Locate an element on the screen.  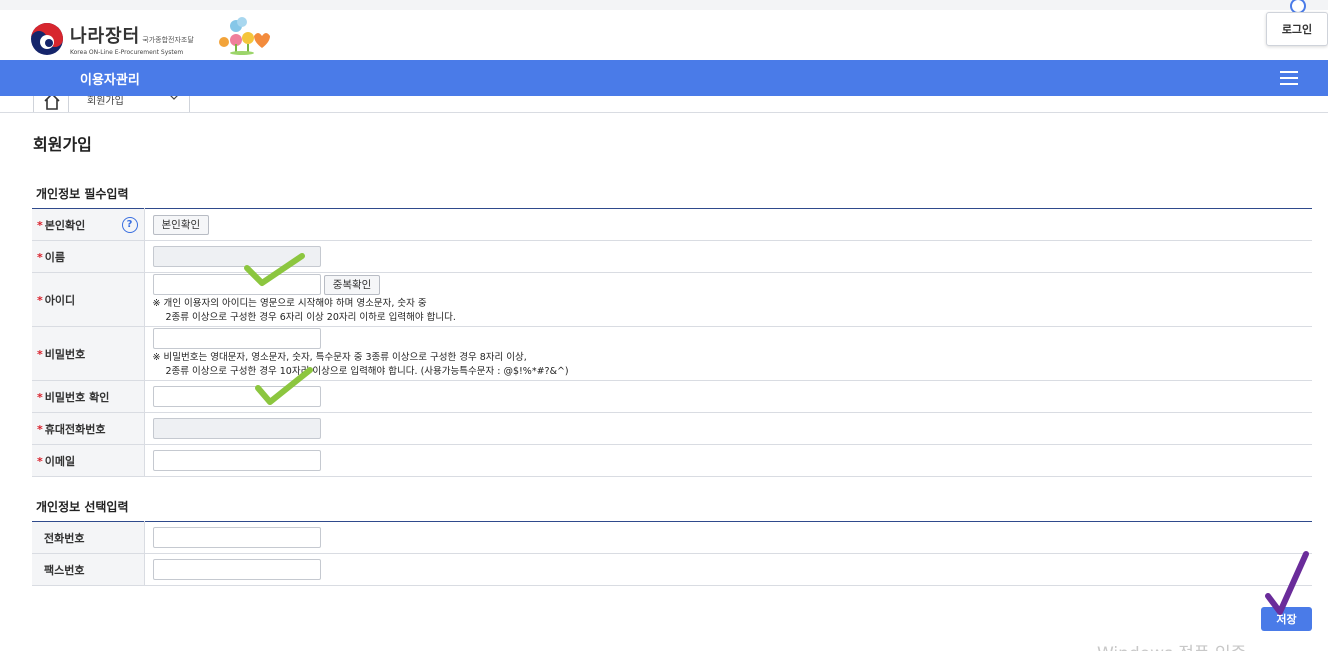
duplicate-check-button: 중복확인 is located at coordinates (352, 284).